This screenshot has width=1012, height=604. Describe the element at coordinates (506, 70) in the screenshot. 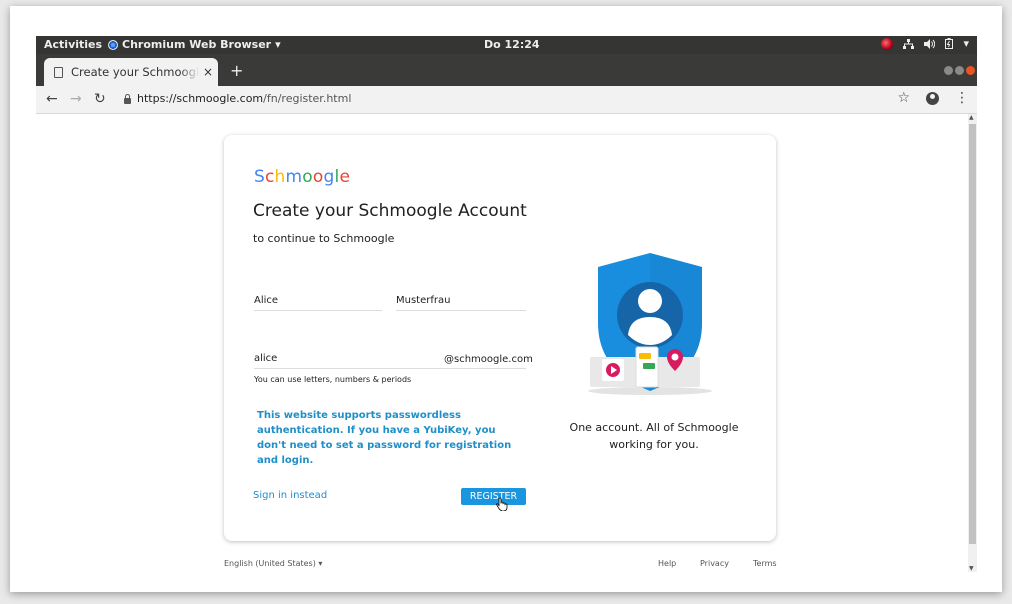

I see `tab-strip: Create your Schmoogle Account × +` at that location.